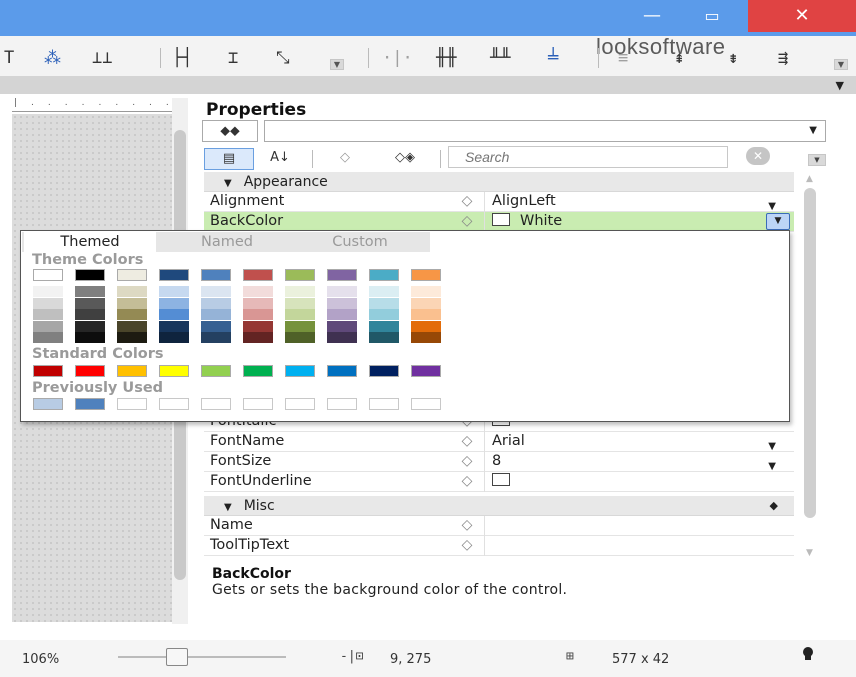 This screenshot has width=856, height=677. Describe the element at coordinates (397, 58) in the screenshot. I see `h-spacing-icon: ·|·` at that location.